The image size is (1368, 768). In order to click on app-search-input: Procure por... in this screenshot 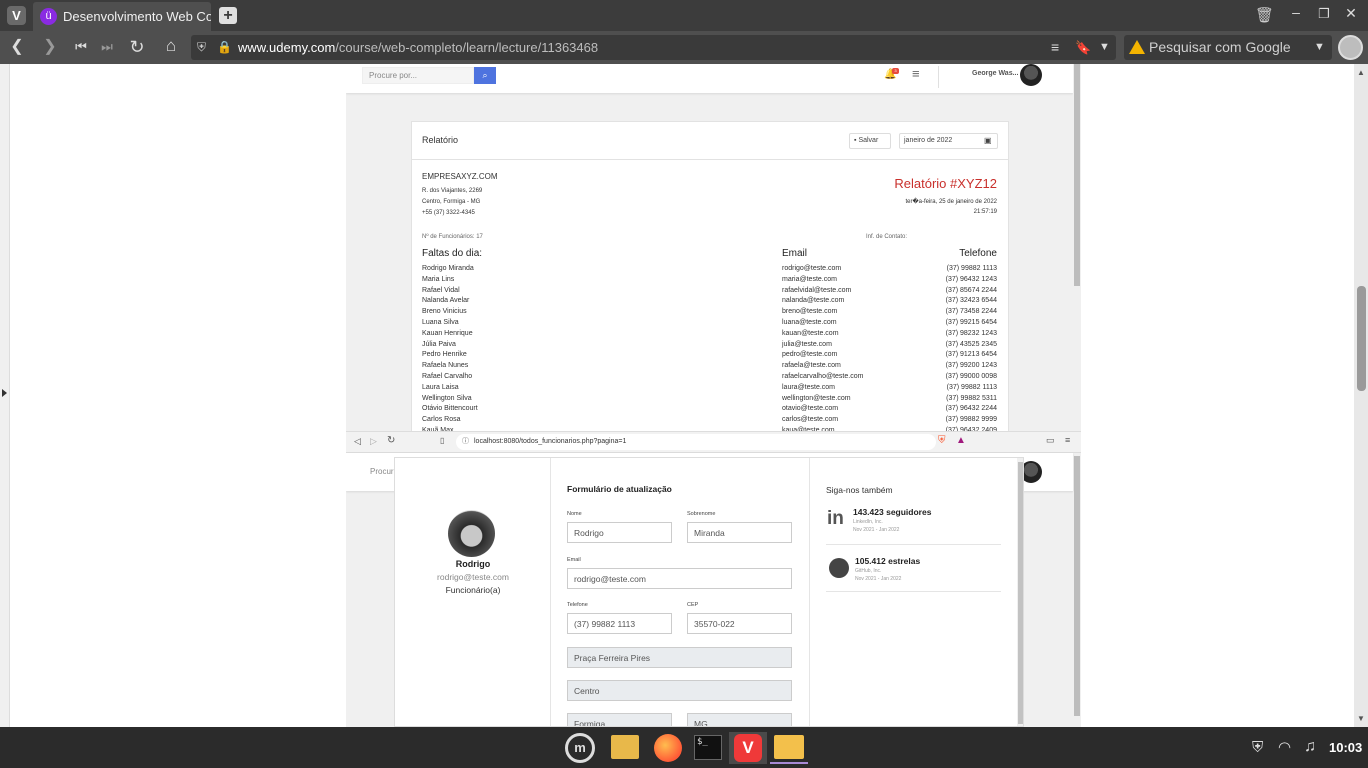, I will do `click(418, 75)`.